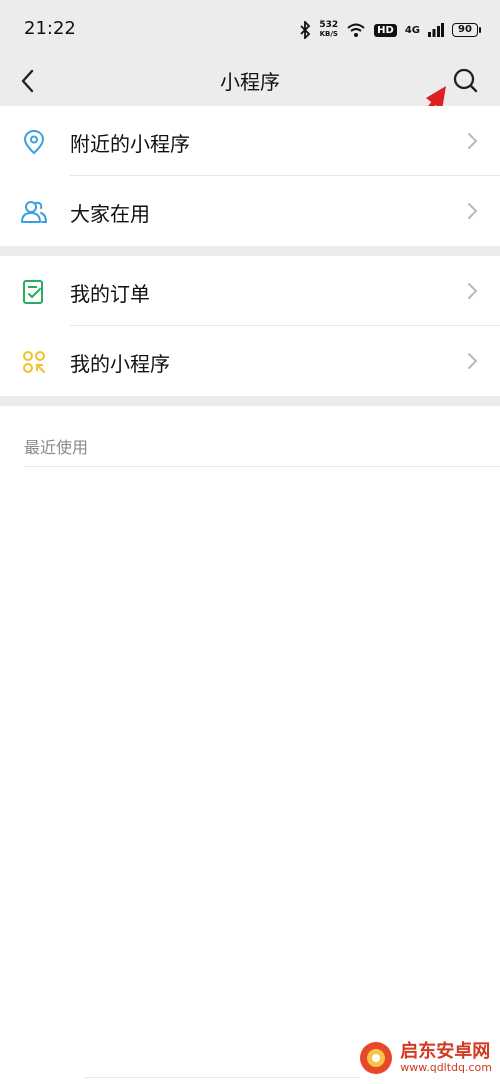 The height and width of the screenshot is (1084, 500). Describe the element at coordinates (120, 364) in the screenshot. I see `menu-item-label: 我的小程序` at that location.